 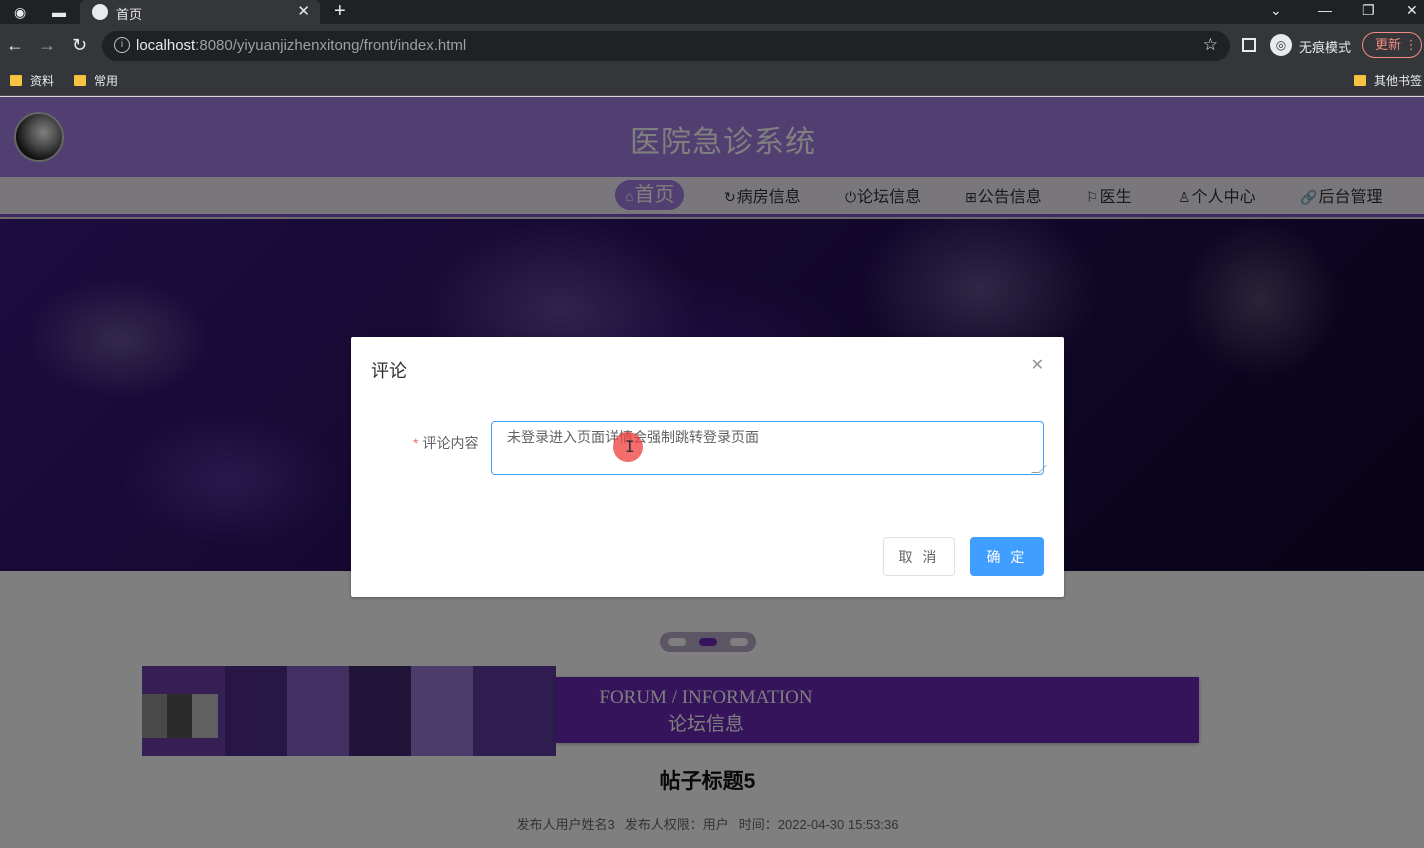 I want to click on other-bookmarks: 其他书签, so click(x=1388, y=81).